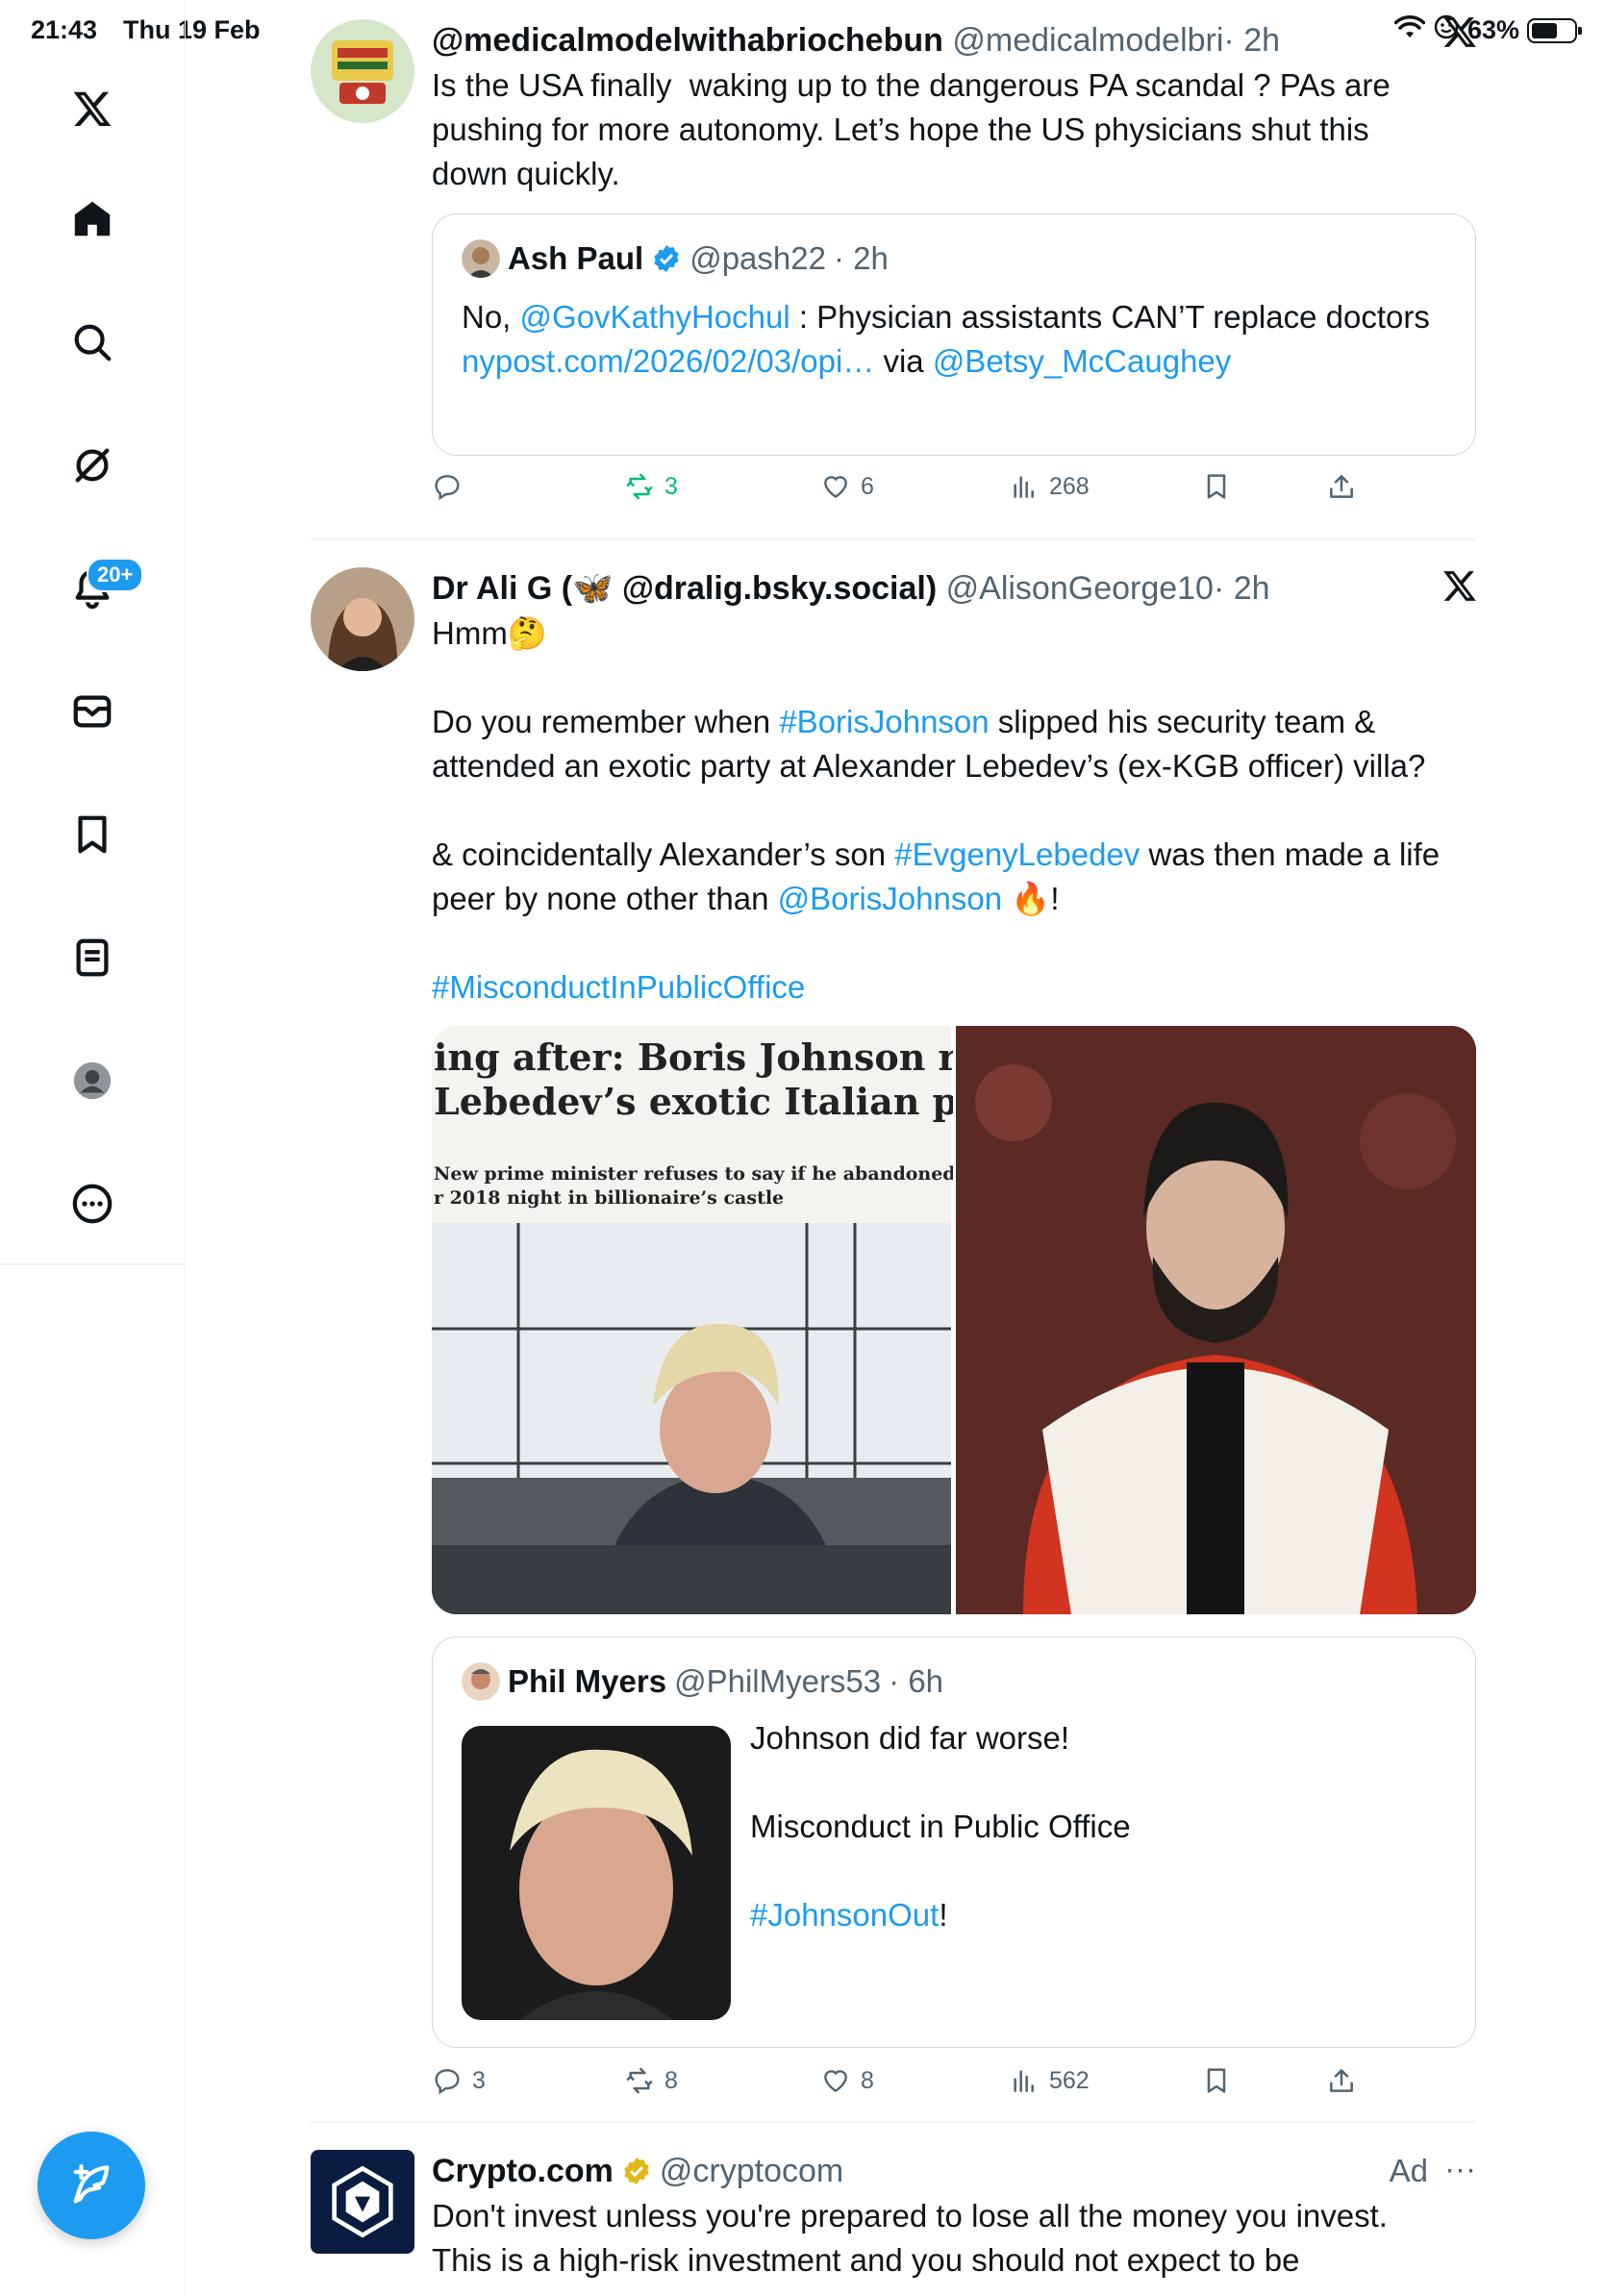 The width and height of the screenshot is (1604, 2296). What do you see at coordinates (655, 317) in the screenshot?
I see `mention-link: @GovKathyHochul` at bounding box center [655, 317].